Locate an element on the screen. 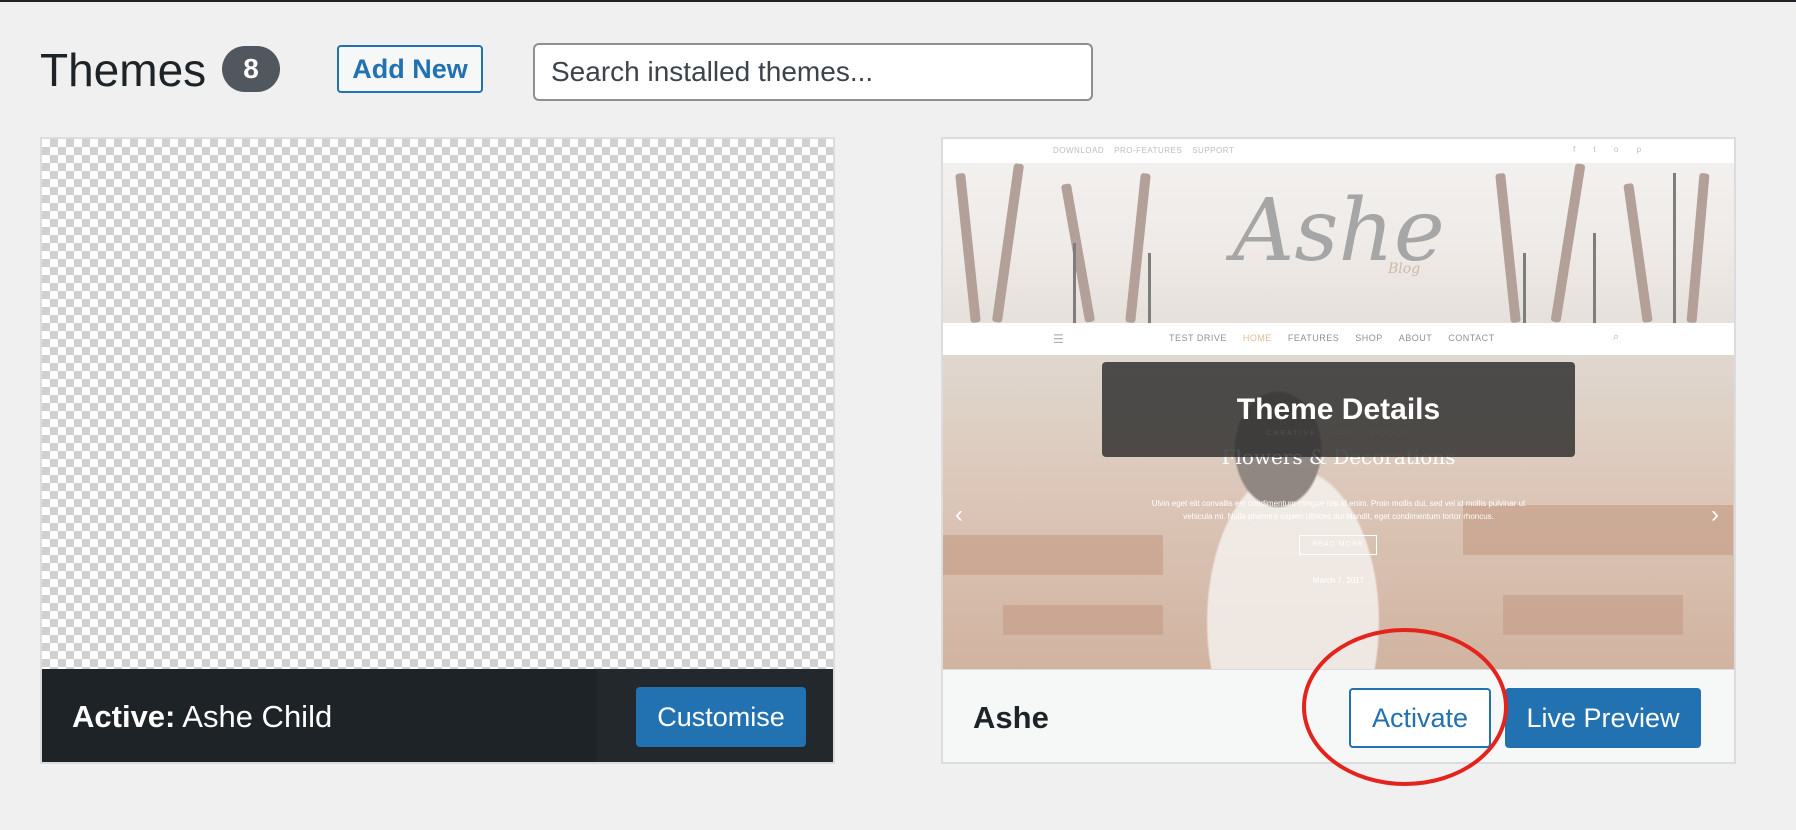 This screenshot has height=830, width=1796. preview-date: March 7, 2017 is located at coordinates (1338, 580).